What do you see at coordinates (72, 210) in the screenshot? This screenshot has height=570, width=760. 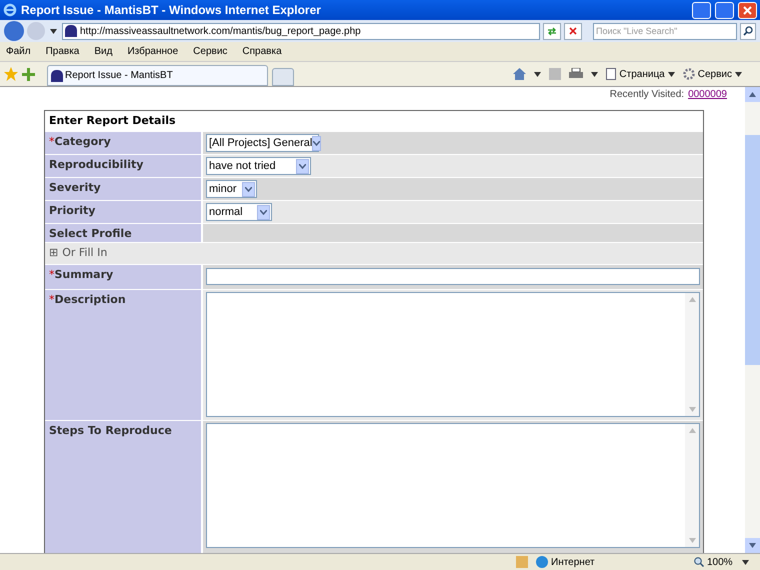 I see `field-label: Priority` at bounding box center [72, 210].